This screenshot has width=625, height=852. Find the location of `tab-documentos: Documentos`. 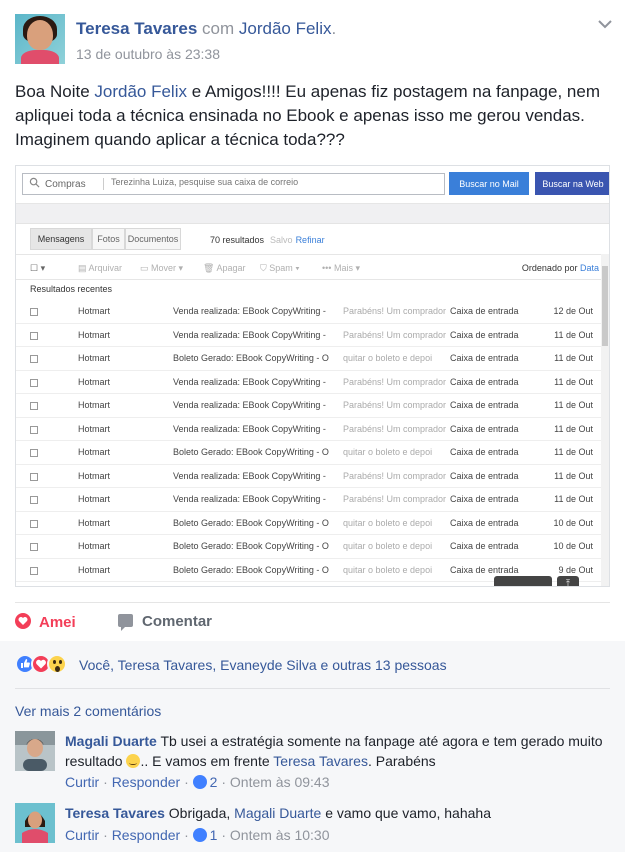

tab-documentos: Documentos is located at coordinates (153, 239).